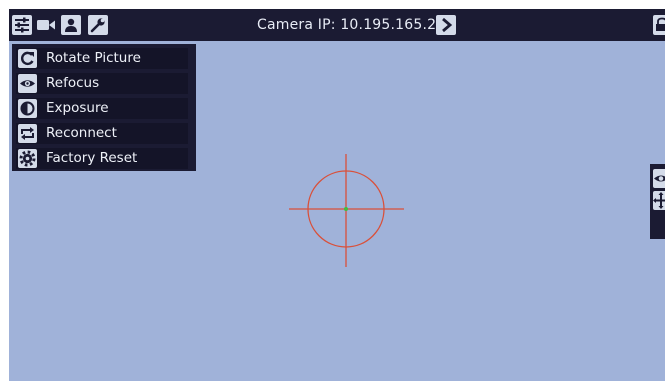  I want to click on wrench-icon, so click(98, 25).